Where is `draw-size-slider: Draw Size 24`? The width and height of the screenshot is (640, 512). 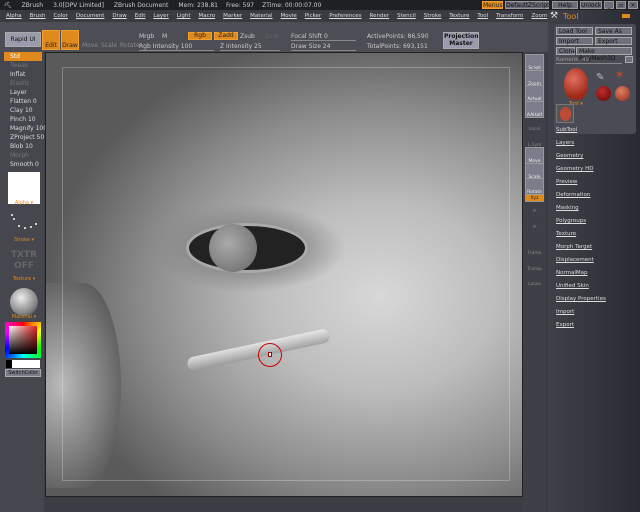
draw-size-slider: Draw Size 24 is located at coordinates (323, 47).